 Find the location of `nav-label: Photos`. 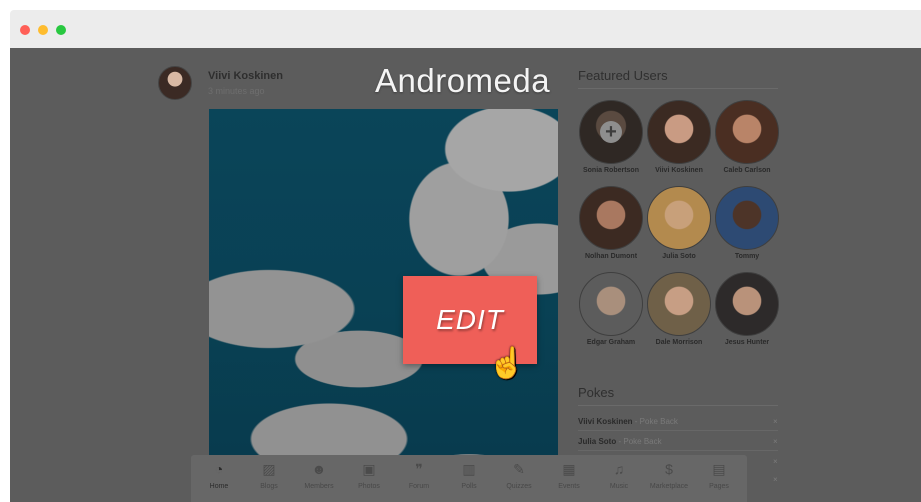

nav-label: Photos is located at coordinates (369, 486).